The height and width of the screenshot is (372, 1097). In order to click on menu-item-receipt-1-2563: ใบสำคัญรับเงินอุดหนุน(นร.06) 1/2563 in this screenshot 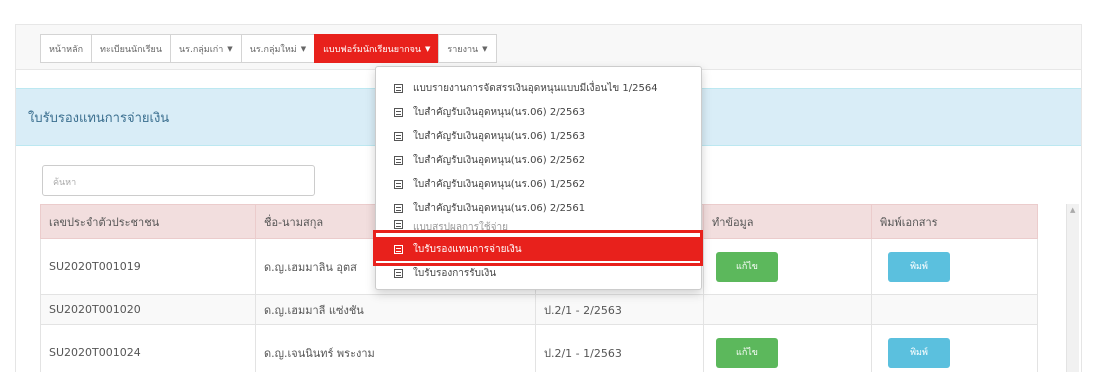, I will do `click(538, 136)`.